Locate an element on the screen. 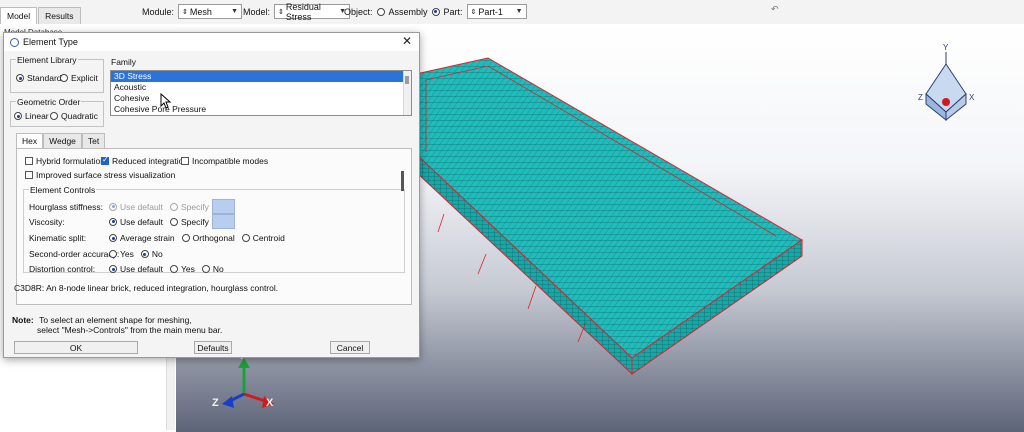 This screenshot has width=1024, height=432. cancel-button: Cancel is located at coordinates (350, 347).